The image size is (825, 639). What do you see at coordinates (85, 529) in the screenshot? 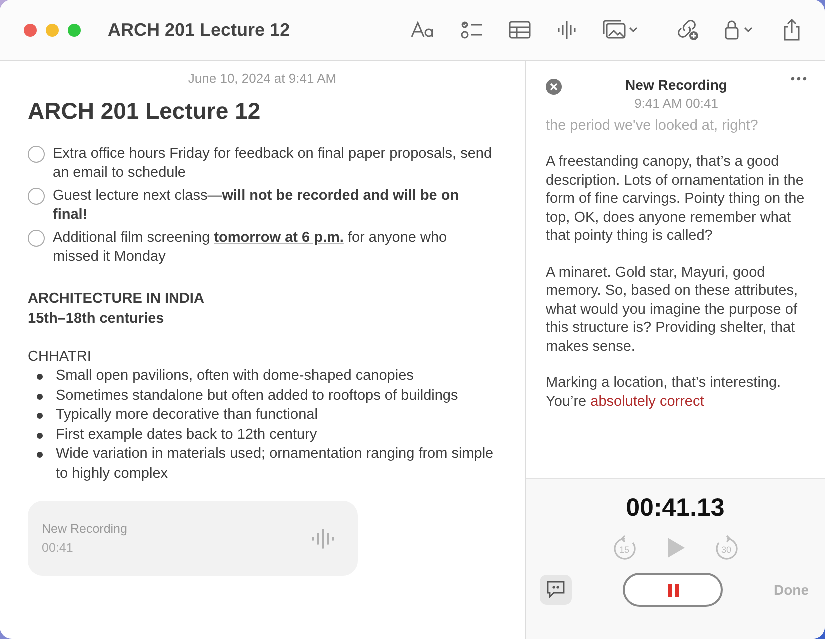
I see `attachment-title: New Recording` at bounding box center [85, 529].